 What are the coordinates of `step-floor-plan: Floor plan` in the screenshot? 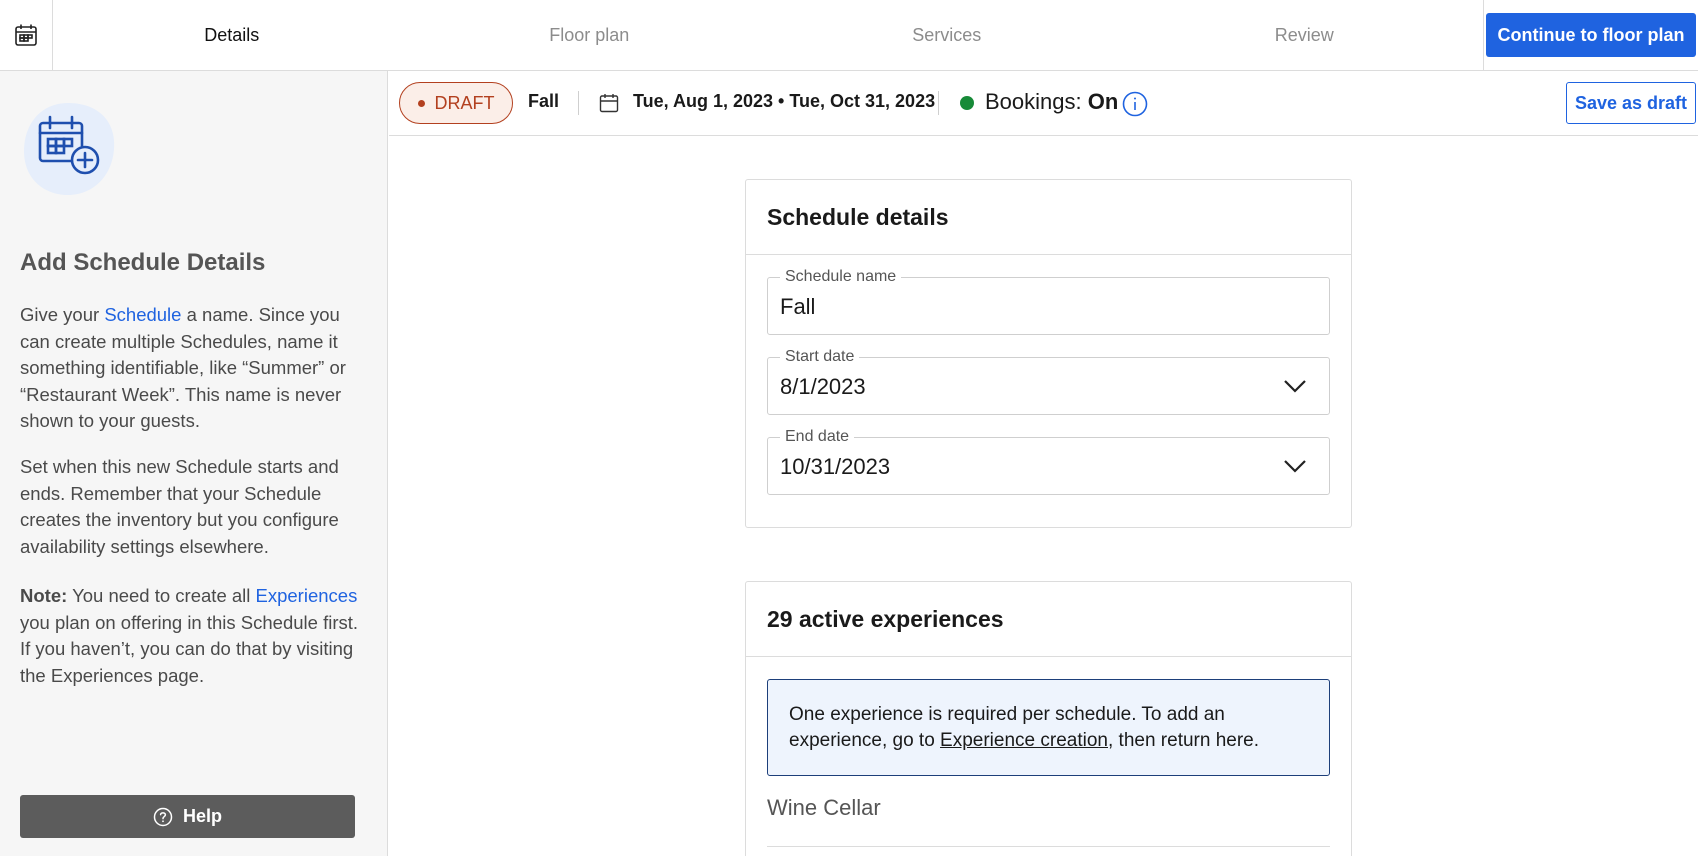 It's located at (590, 35).